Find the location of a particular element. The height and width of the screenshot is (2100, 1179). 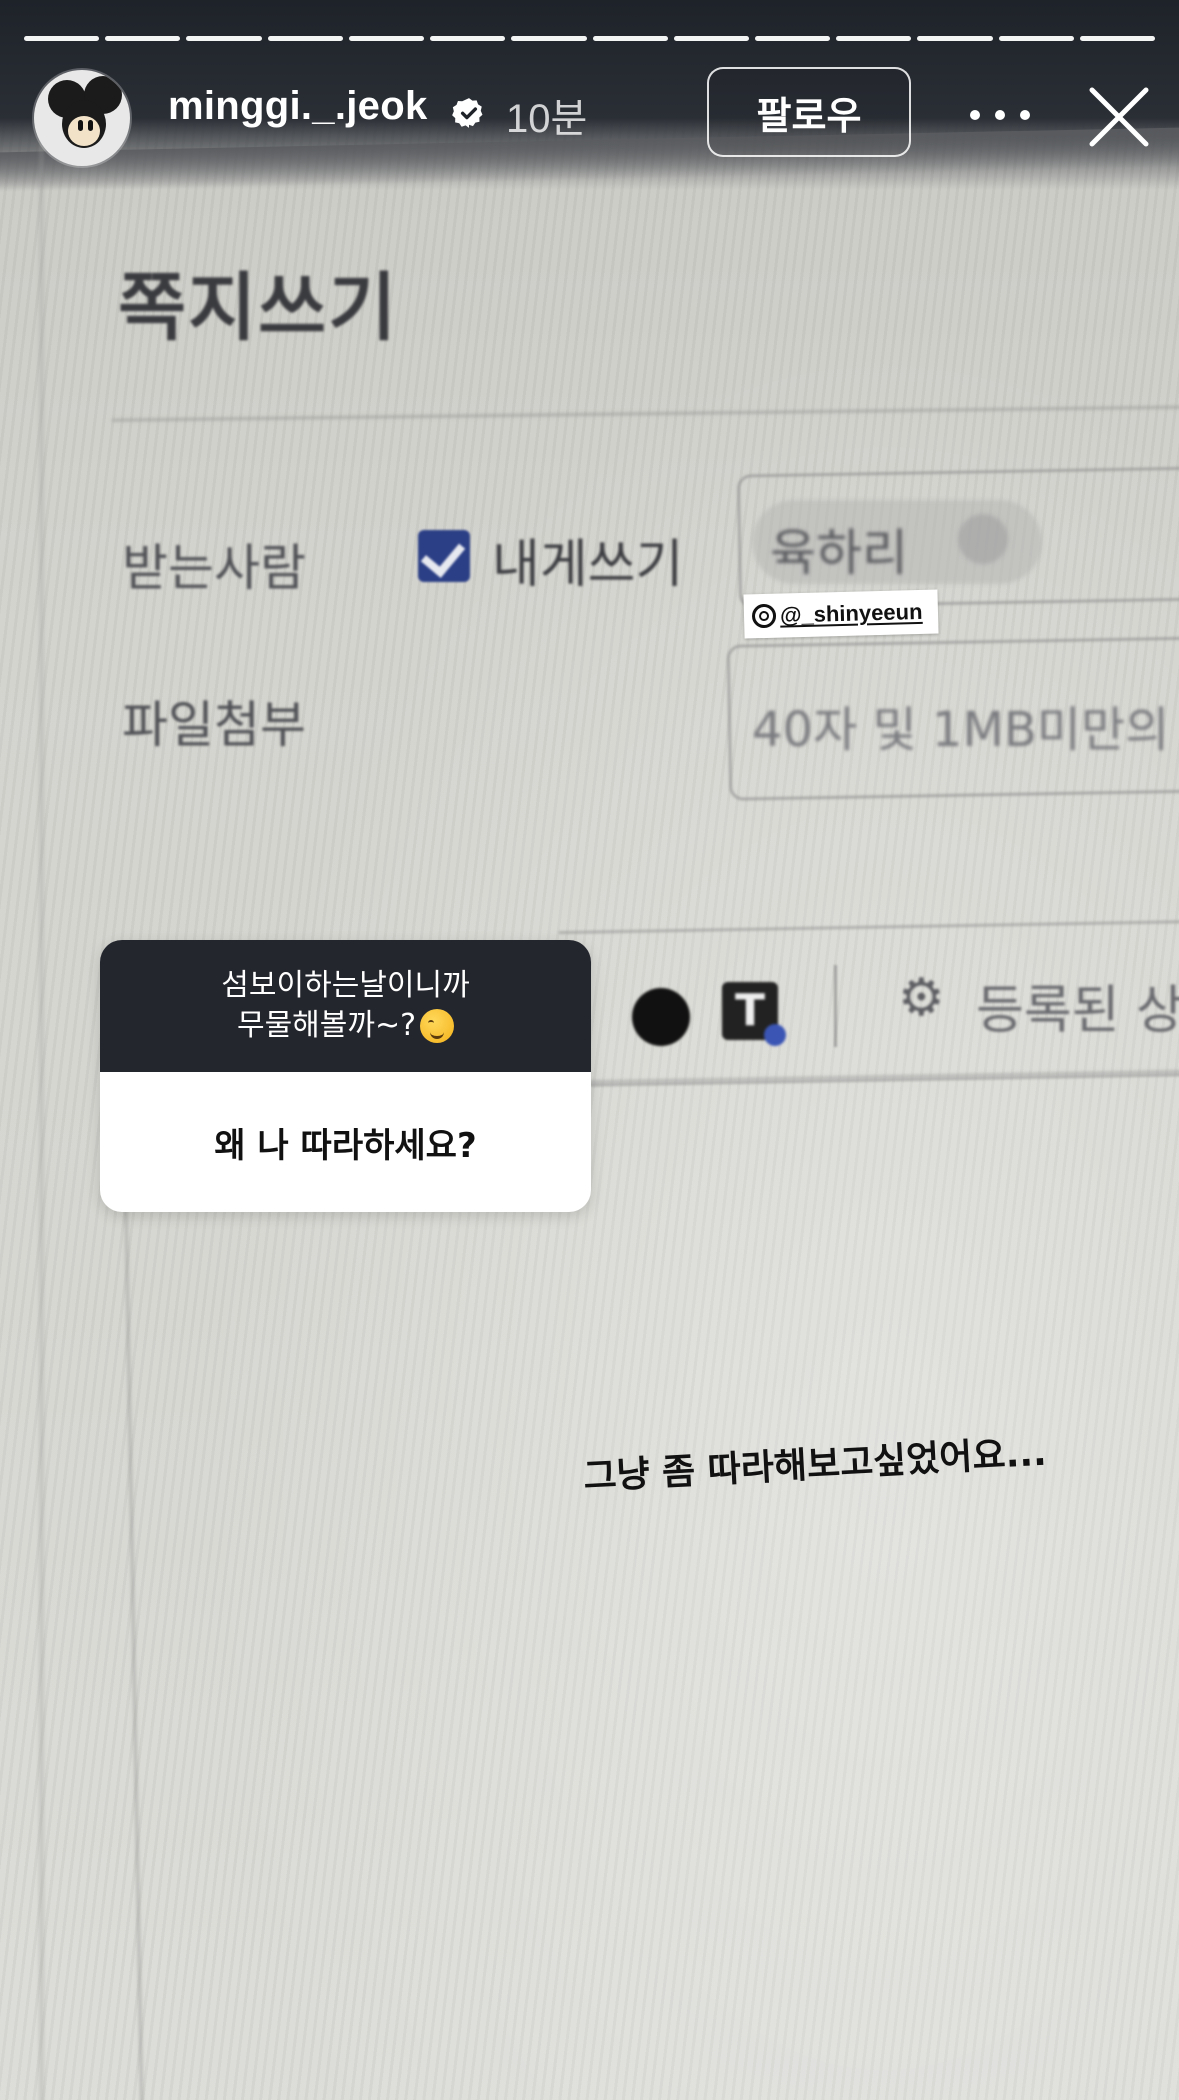

question-prompt: 섬보이하는날이니까 무물해볼까~? is located at coordinates (345, 1006).